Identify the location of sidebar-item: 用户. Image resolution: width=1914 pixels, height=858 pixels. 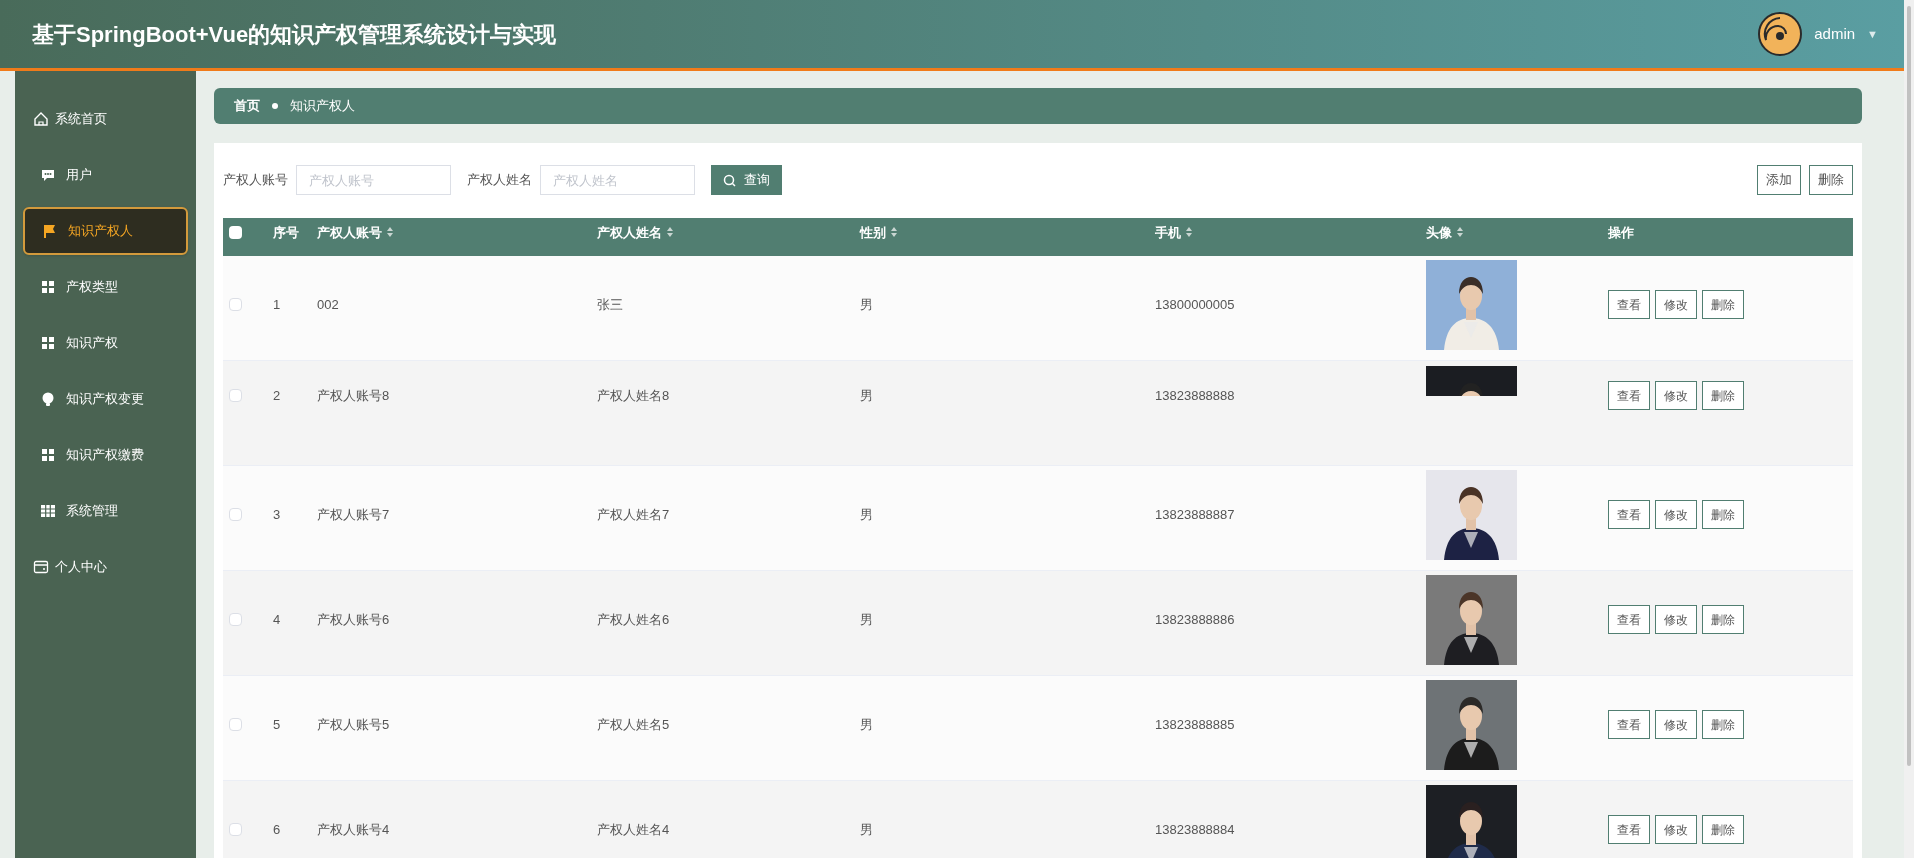
(105, 175).